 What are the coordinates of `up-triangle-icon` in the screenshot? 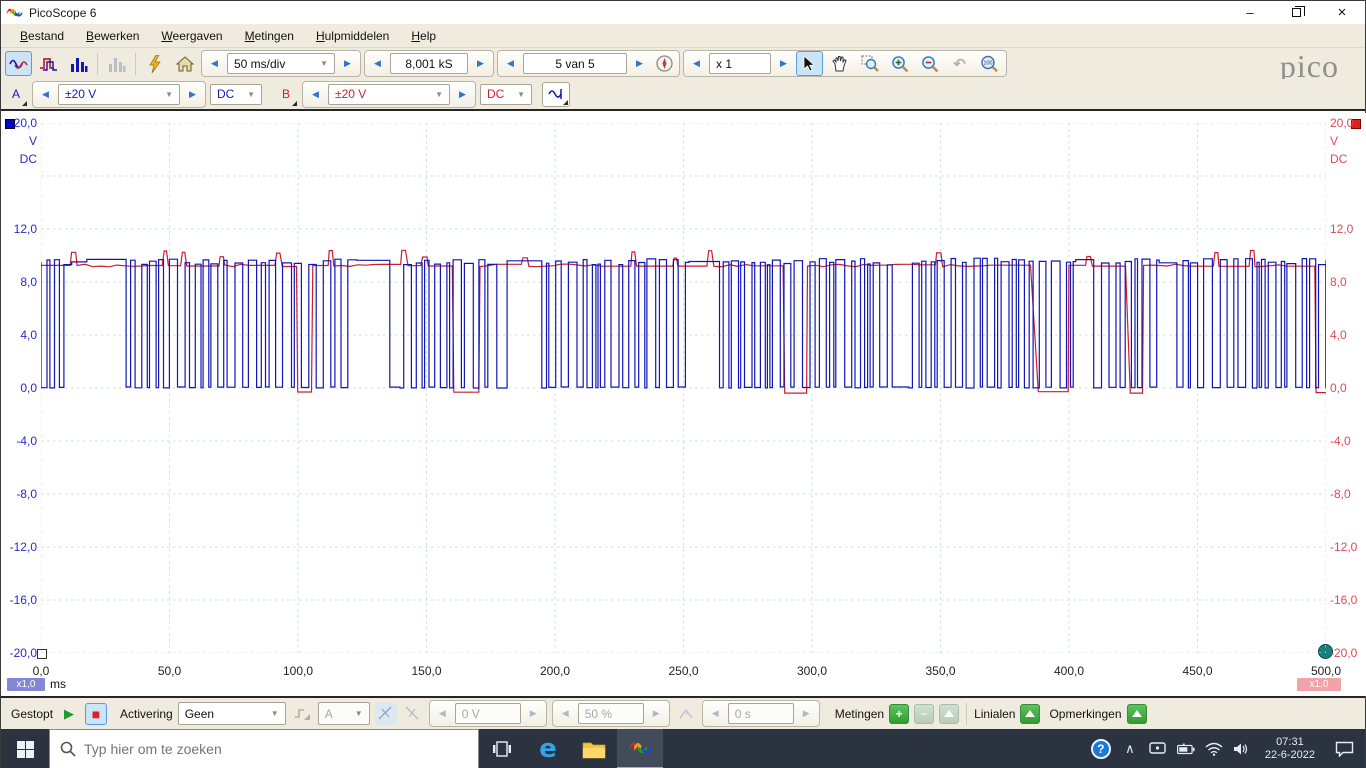 It's located at (1136, 713).